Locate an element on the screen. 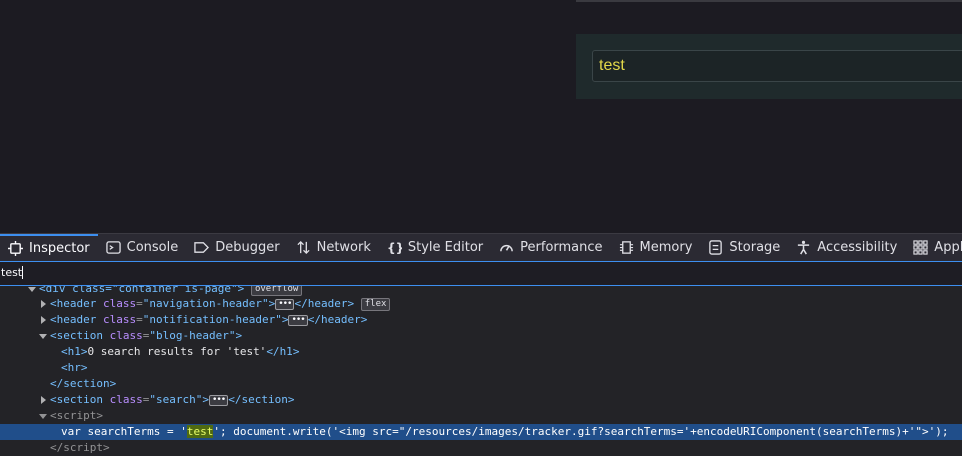 This screenshot has width=962, height=456. tab-label: Accessibility is located at coordinates (857, 247).